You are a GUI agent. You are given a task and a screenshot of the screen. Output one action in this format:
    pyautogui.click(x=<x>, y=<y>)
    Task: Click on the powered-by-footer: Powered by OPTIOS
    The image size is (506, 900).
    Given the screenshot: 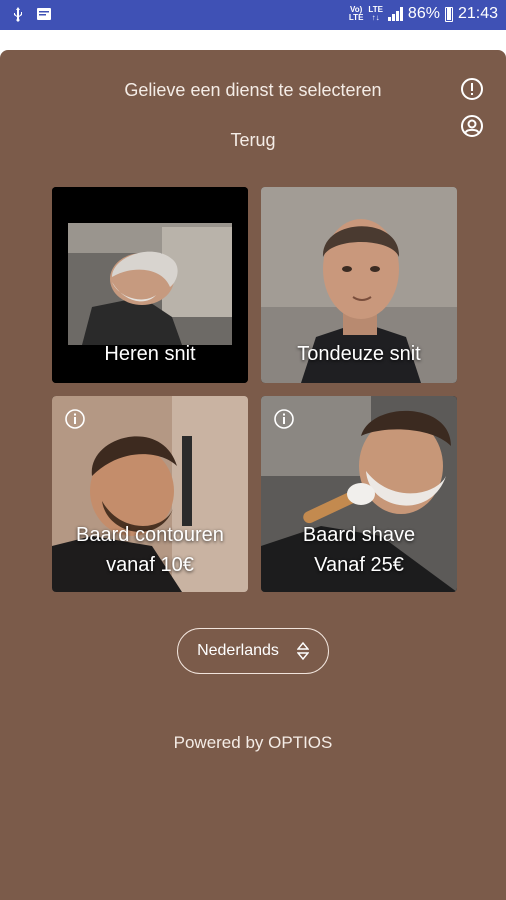 What is the action you would take?
    pyautogui.click(x=253, y=742)
    